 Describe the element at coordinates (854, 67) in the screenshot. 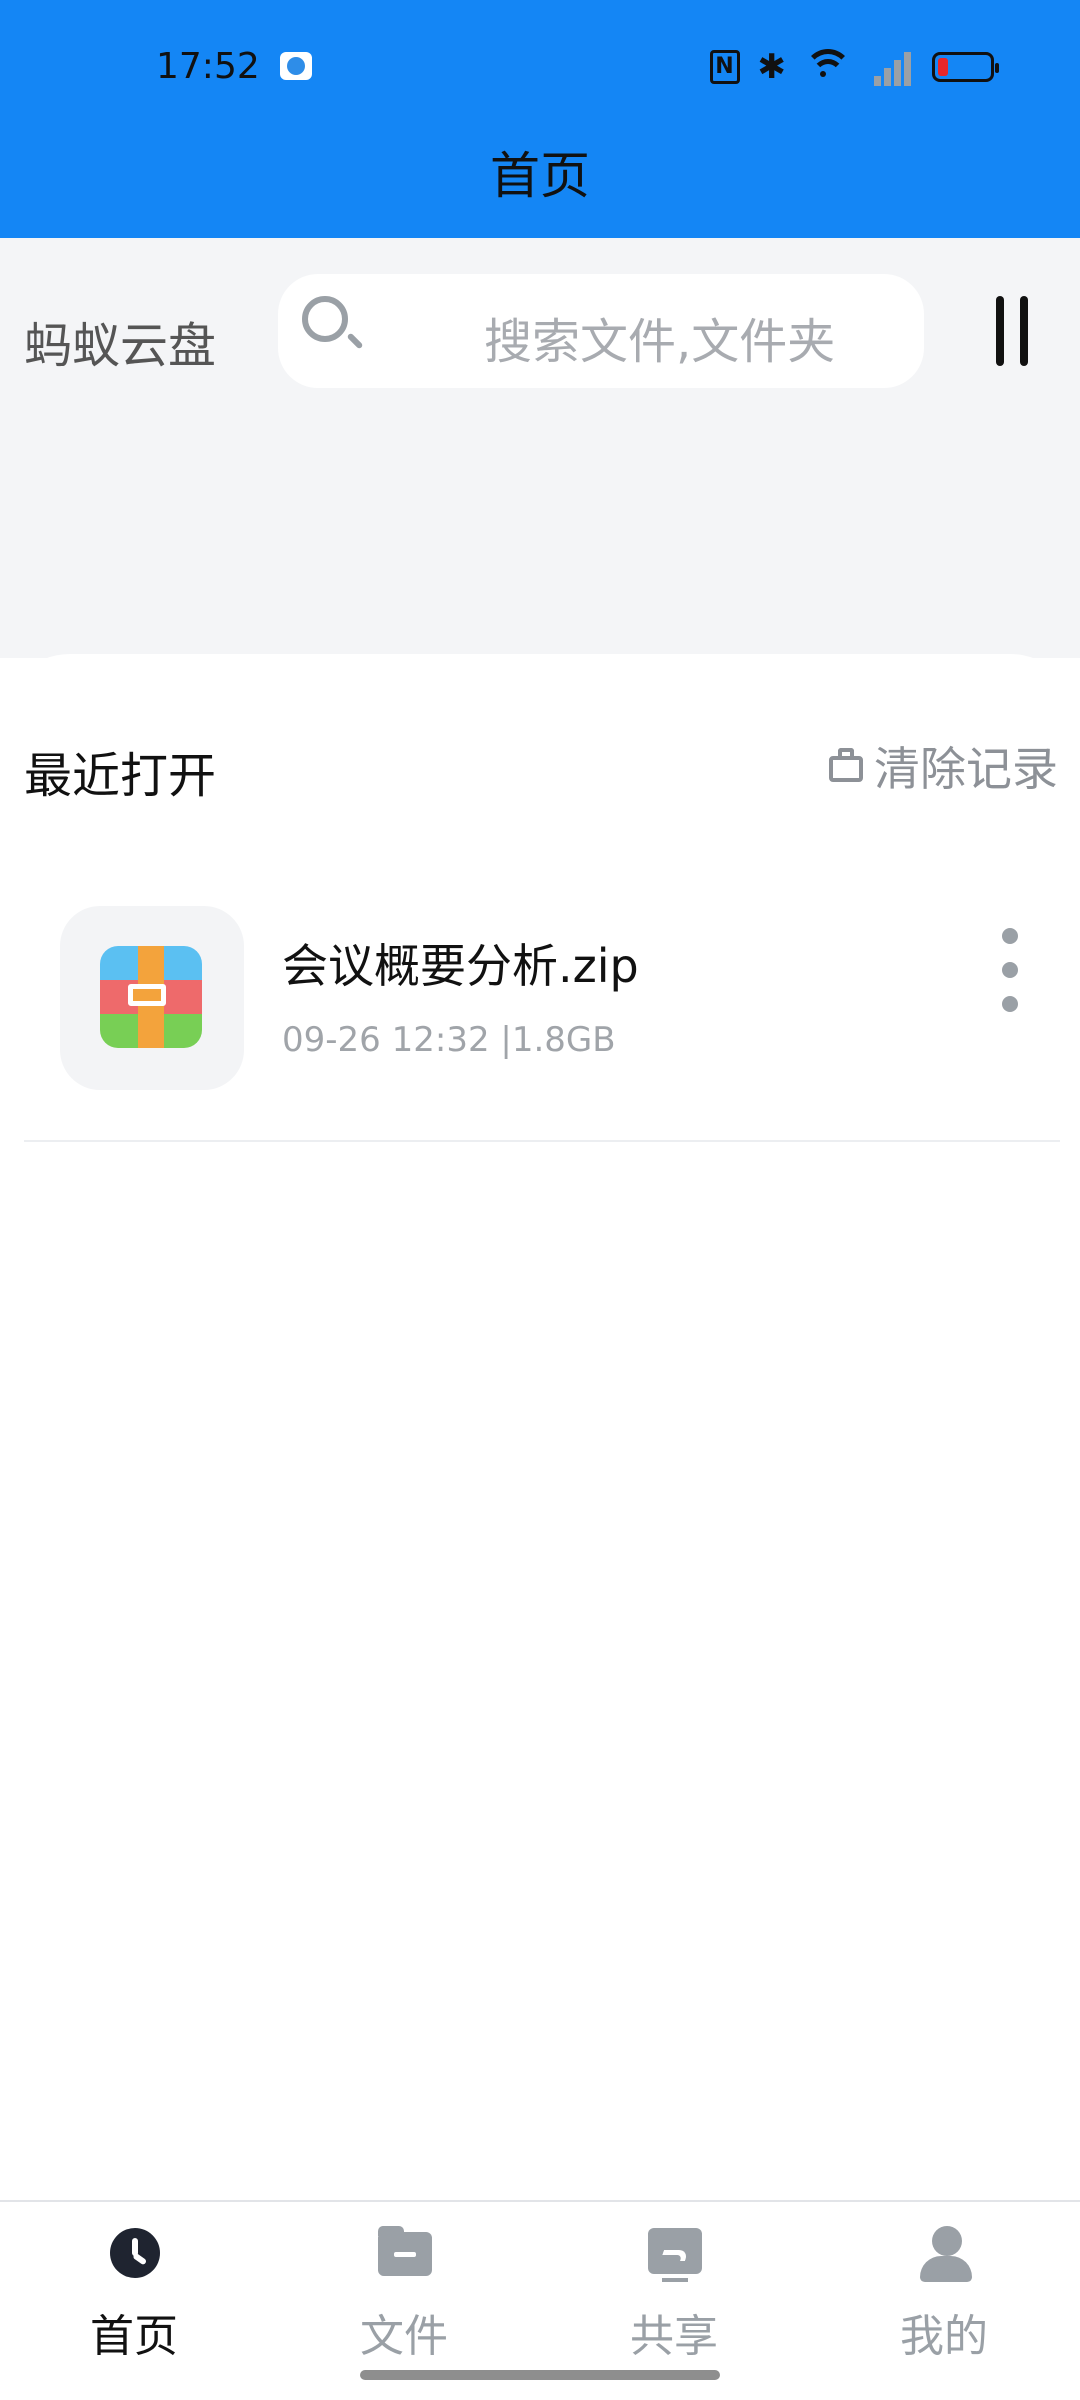

I see `status-icons: N ✱` at that location.